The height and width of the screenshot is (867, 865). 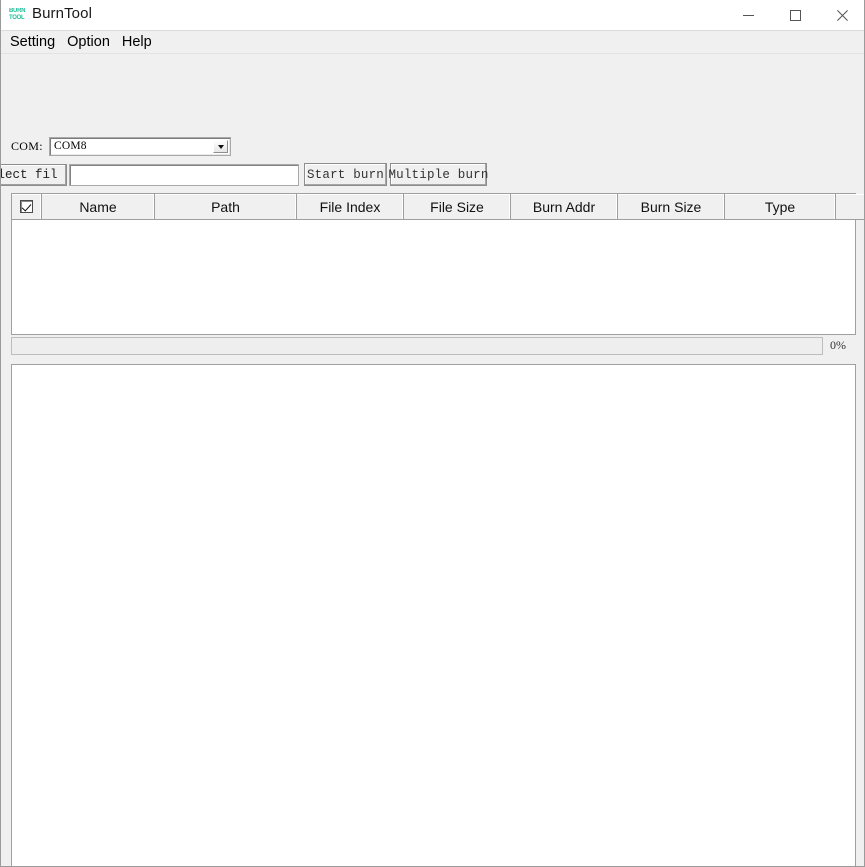 I want to click on burn-progress-percent: 0%, so click(x=838, y=345).